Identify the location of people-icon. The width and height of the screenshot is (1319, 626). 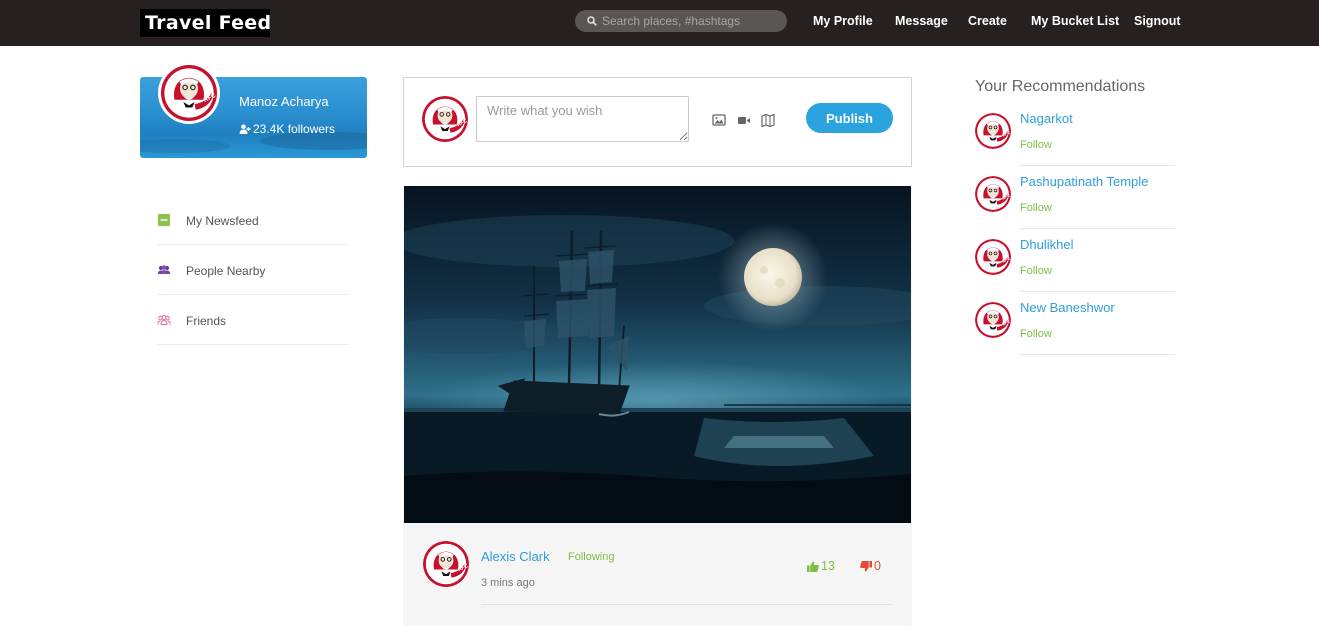
(164, 269).